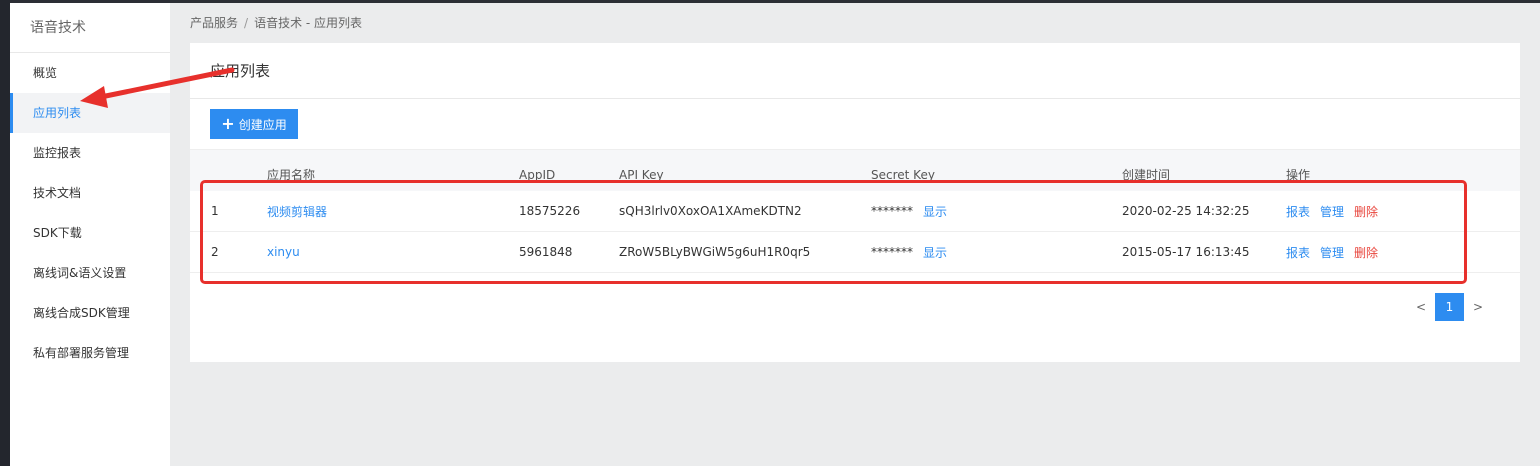  I want to click on sidebar-item-sdk-download: SDK下载, so click(90, 233).